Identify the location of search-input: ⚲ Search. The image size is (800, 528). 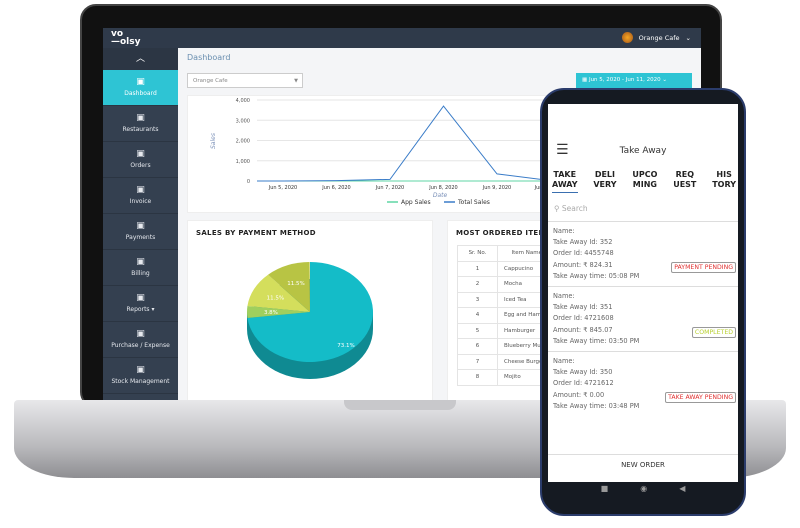
(571, 208).